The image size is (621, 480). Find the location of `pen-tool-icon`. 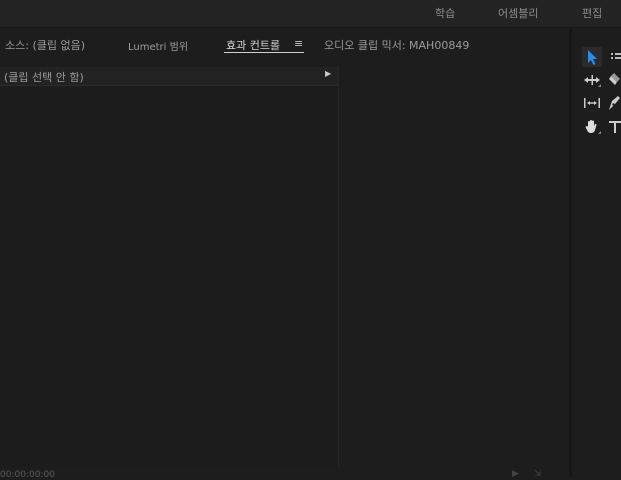

pen-tool-icon is located at coordinates (613, 103).